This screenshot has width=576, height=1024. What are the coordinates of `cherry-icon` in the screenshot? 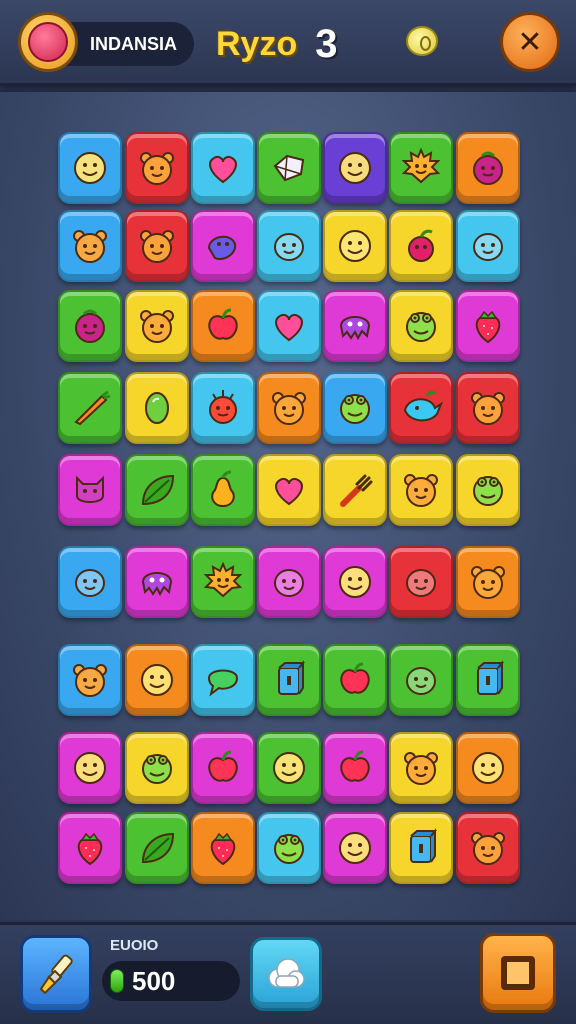 It's located at (421, 245).